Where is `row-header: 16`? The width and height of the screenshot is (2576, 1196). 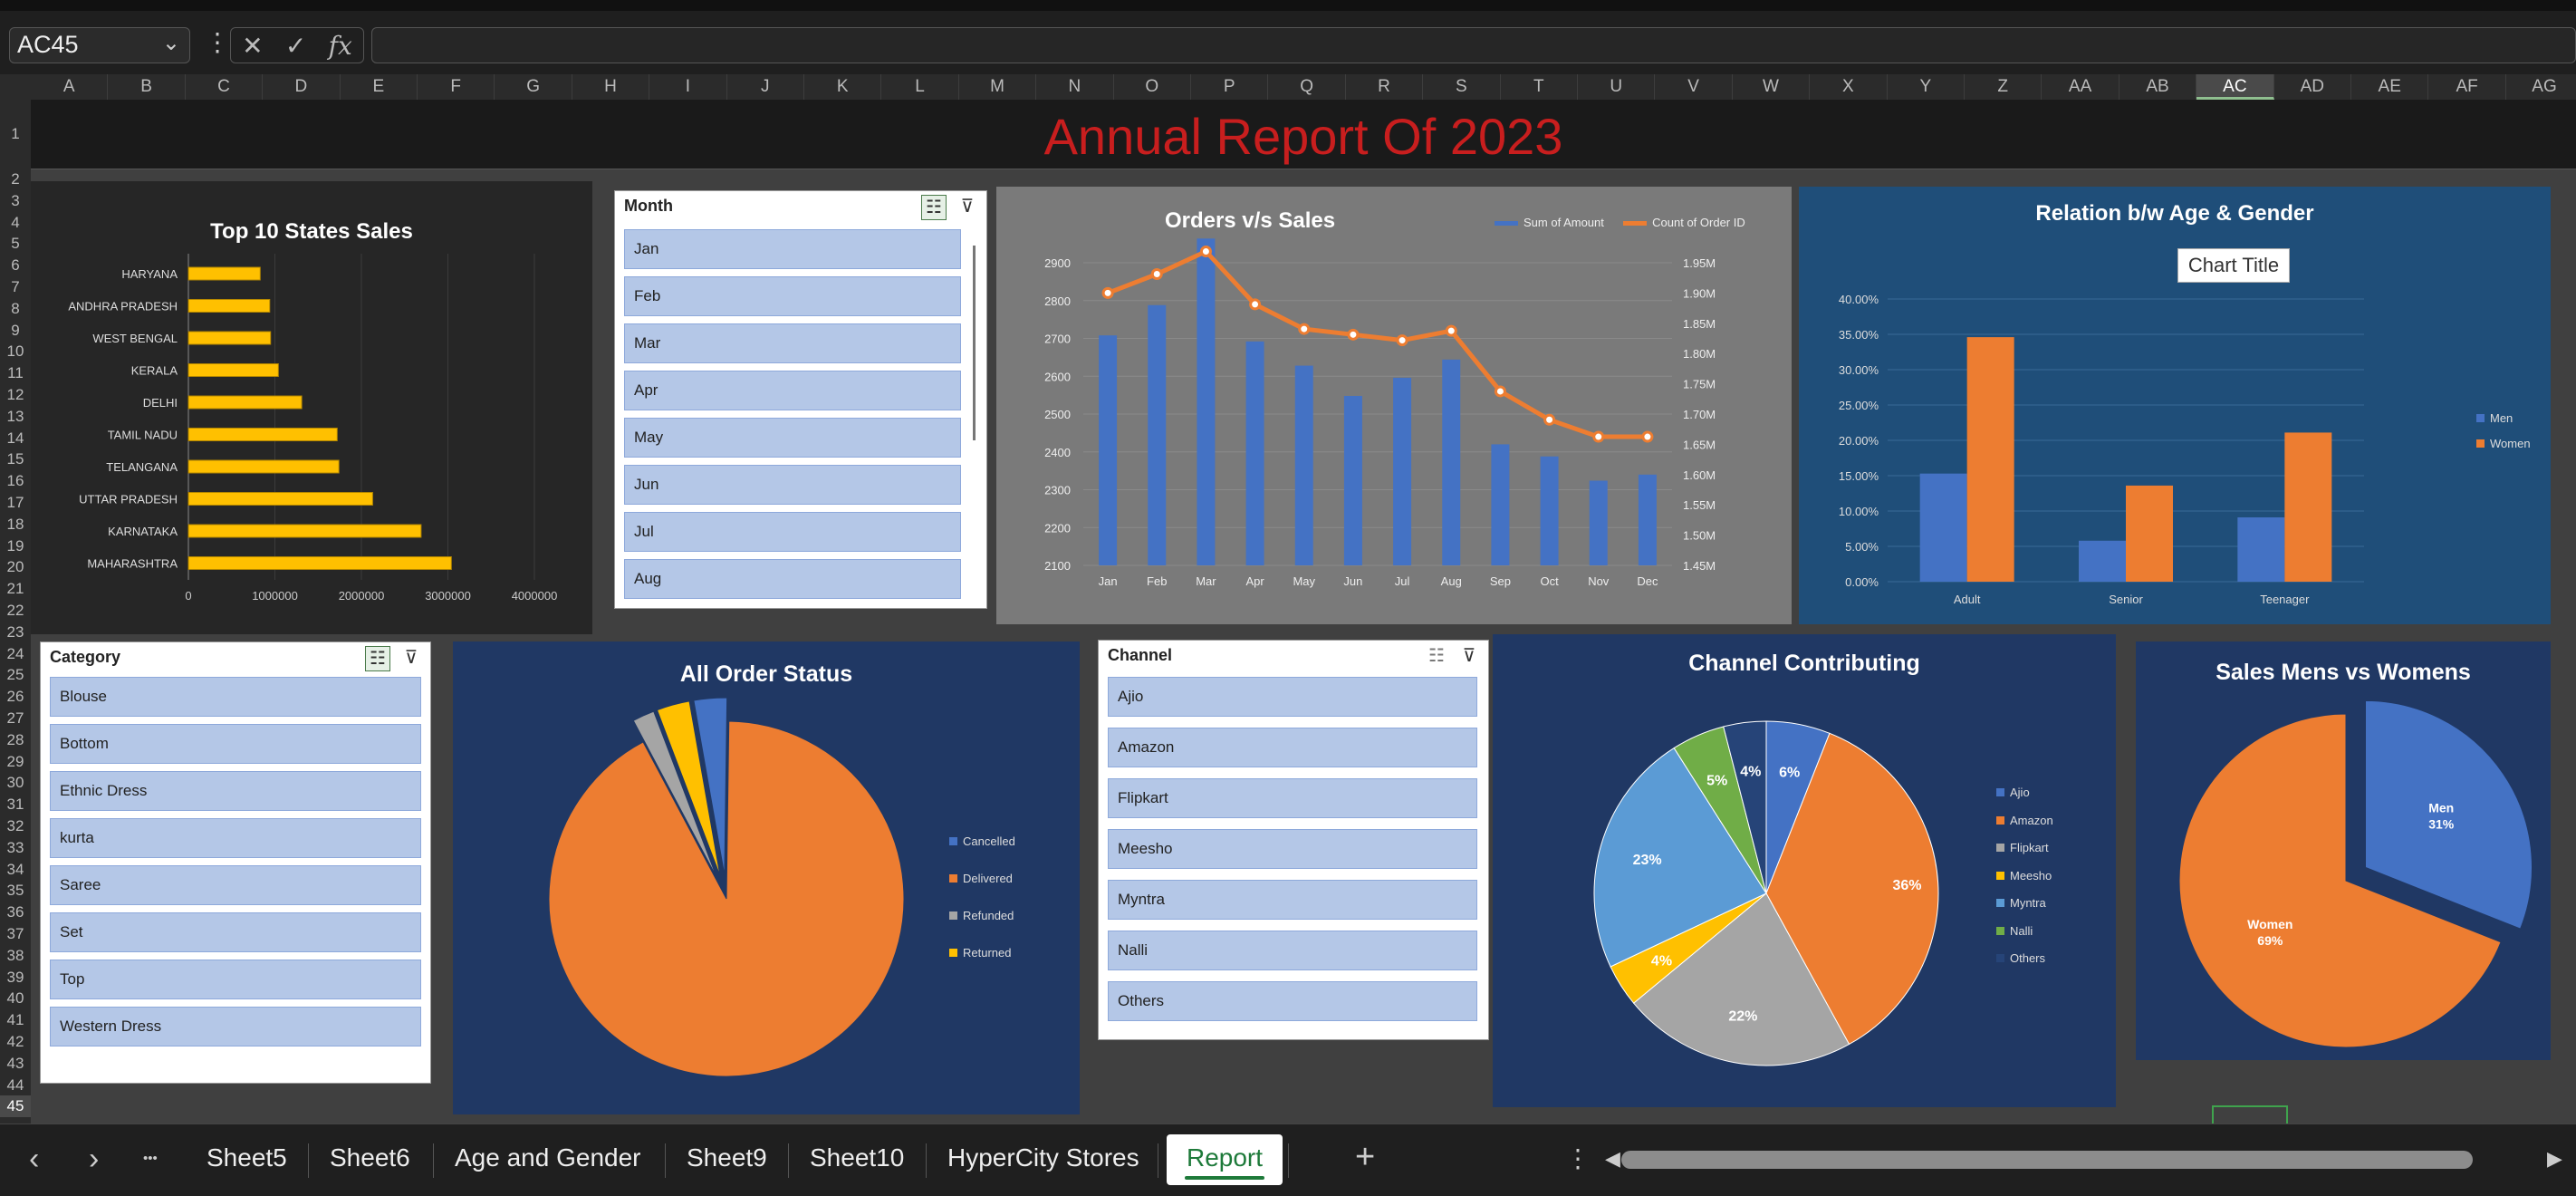 row-header: 16 is located at coordinates (15, 481).